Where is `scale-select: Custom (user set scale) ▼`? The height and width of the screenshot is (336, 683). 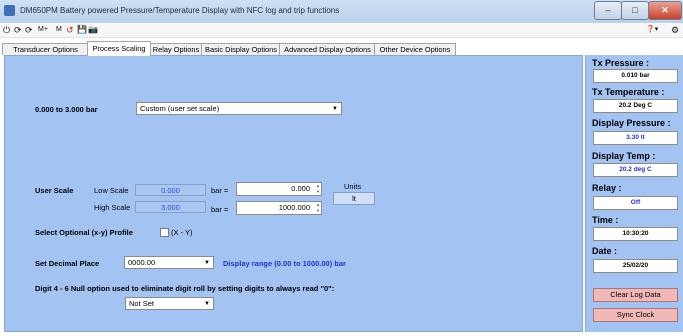 scale-select: Custom (user set scale) ▼ is located at coordinates (239, 108).